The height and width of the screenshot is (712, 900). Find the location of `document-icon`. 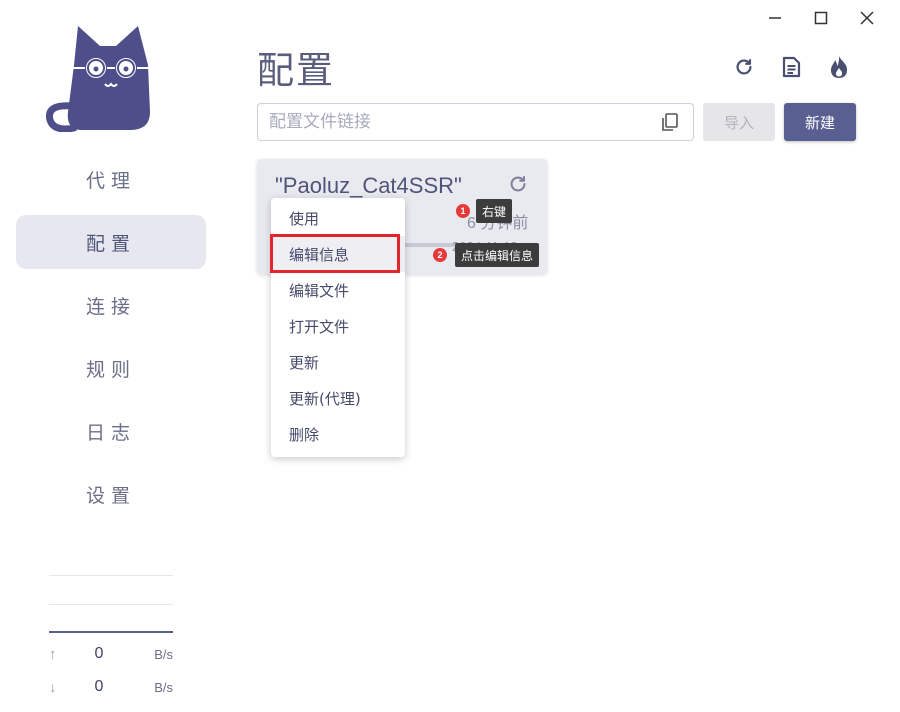

document-icon is located at coordinates (791, 67).